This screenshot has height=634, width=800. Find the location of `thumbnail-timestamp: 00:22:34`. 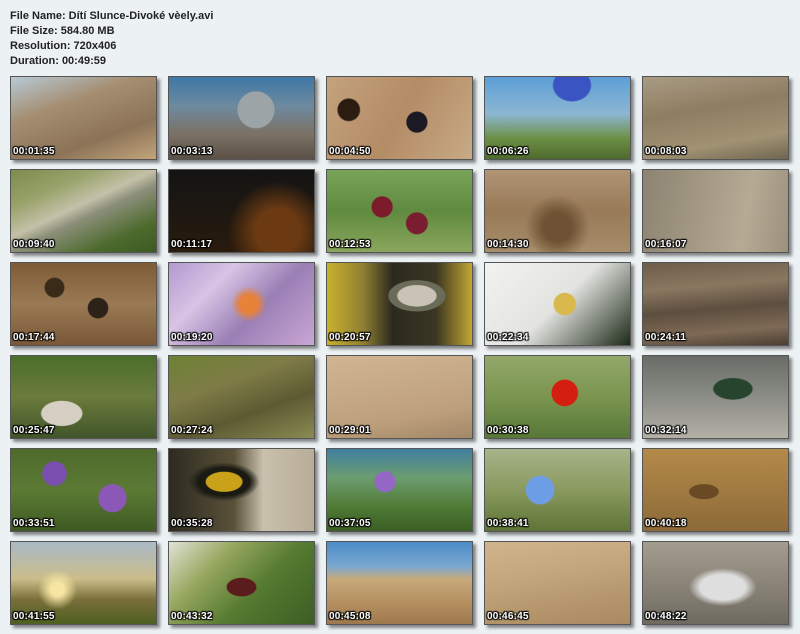

thumbnail-timestamp: 00:22:34 is located at coordinates (508, 337).